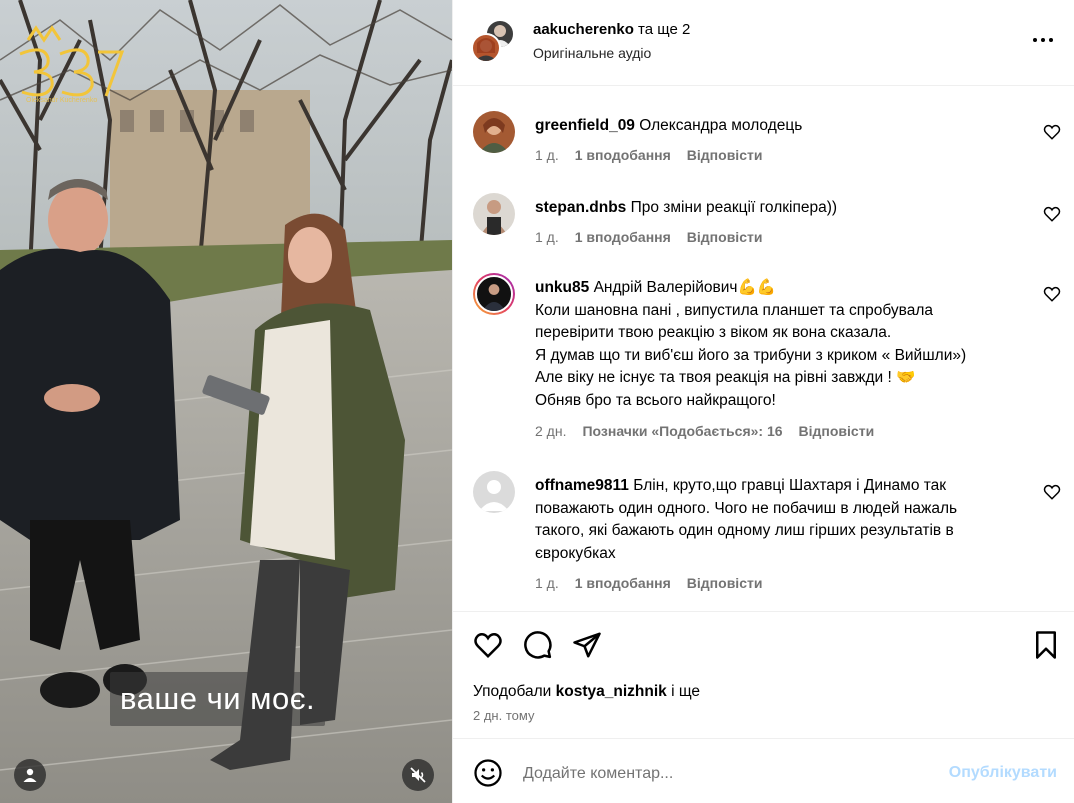 The width and height of the screenshot is (1074, 803). Describe the element at coordinates (1046, 645) in the screenshot. I see `bookmark-icon` at that location.